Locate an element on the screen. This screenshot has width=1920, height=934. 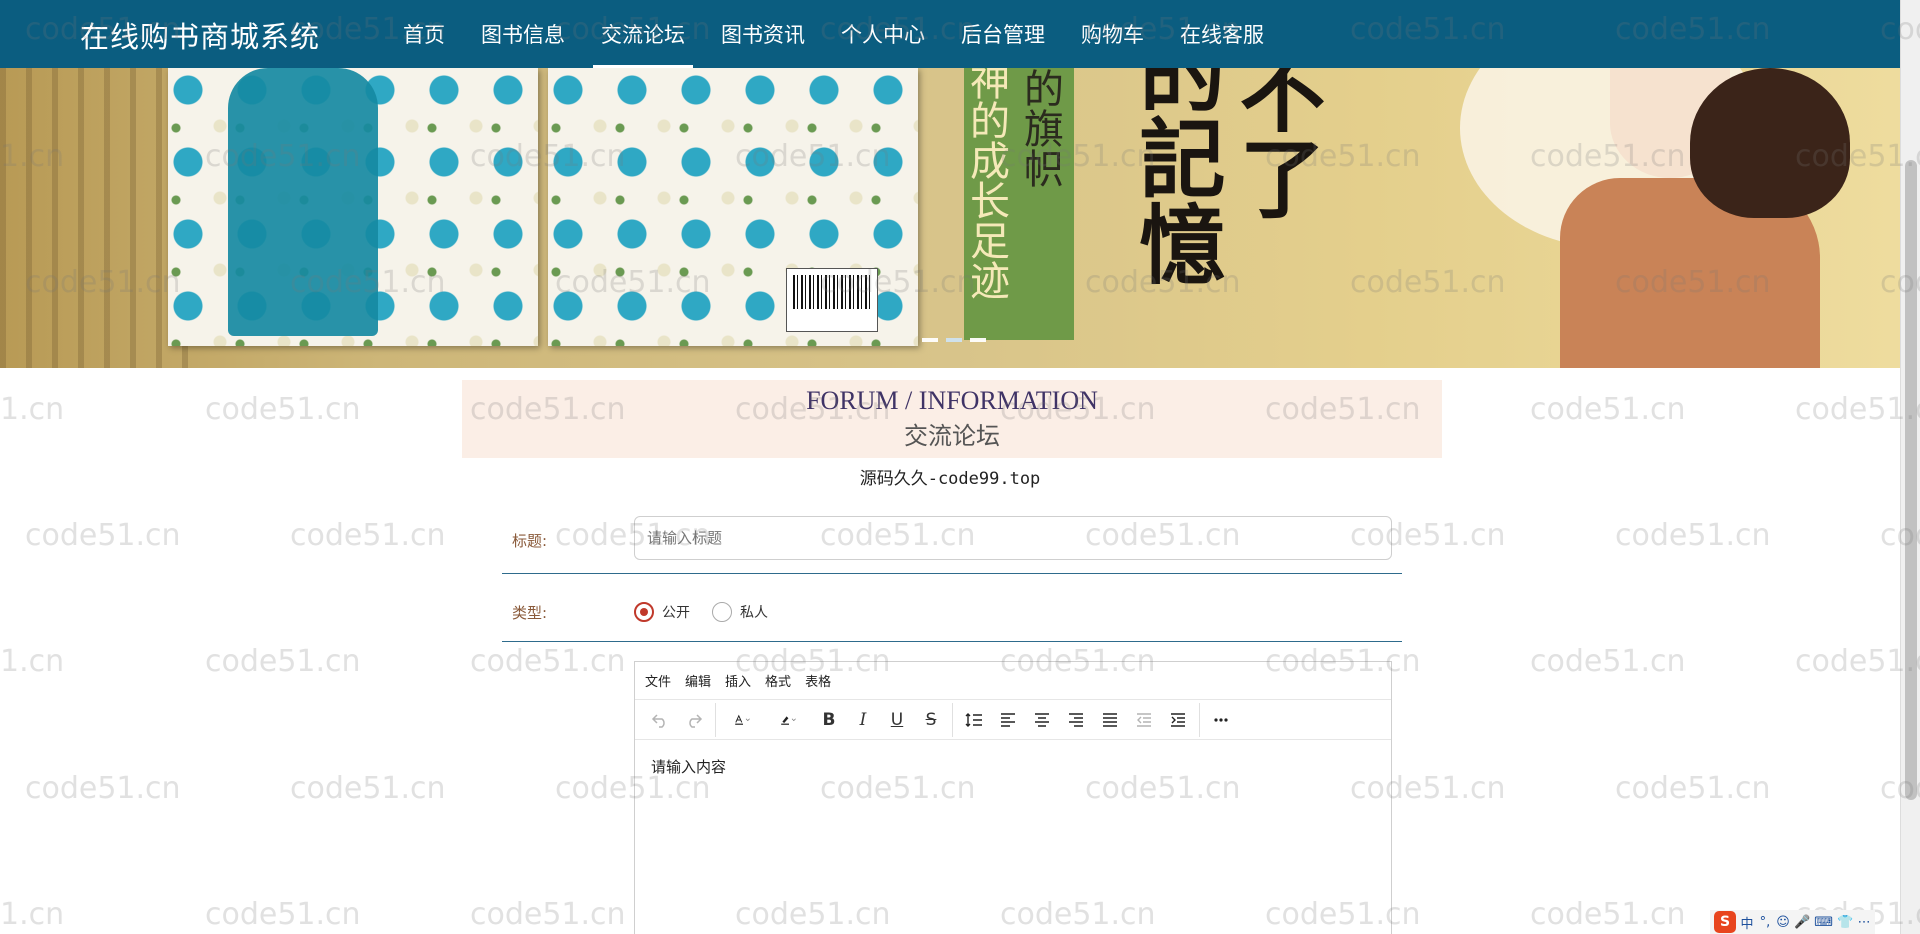
section-title-en: FORUM / INFORMATION is located at coordinates (952, 400).